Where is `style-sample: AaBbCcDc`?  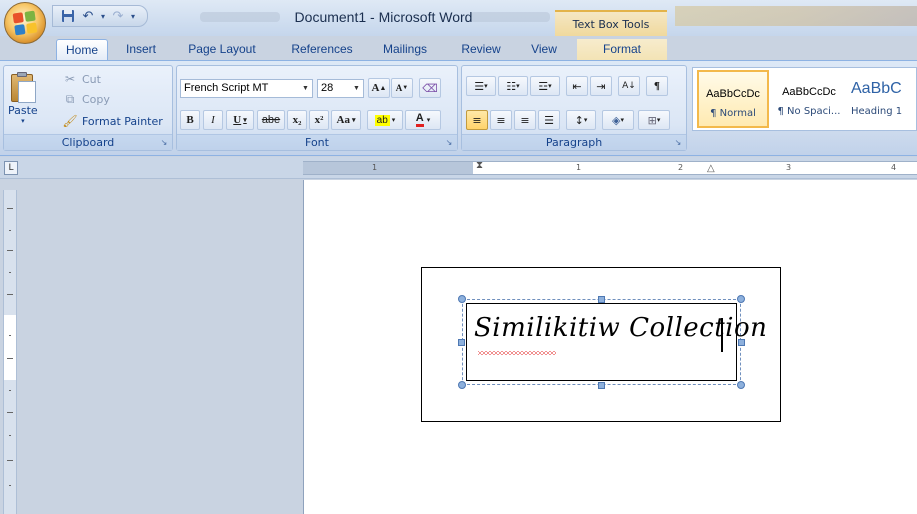 style-sample: AaBbCcDc is located at coordinates (809, 92).